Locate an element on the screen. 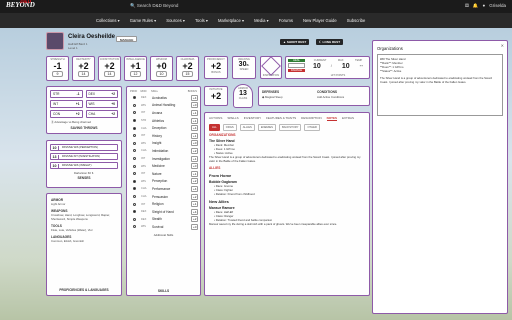  save-wis: WIS +0 is located at coordinates (101, 104).